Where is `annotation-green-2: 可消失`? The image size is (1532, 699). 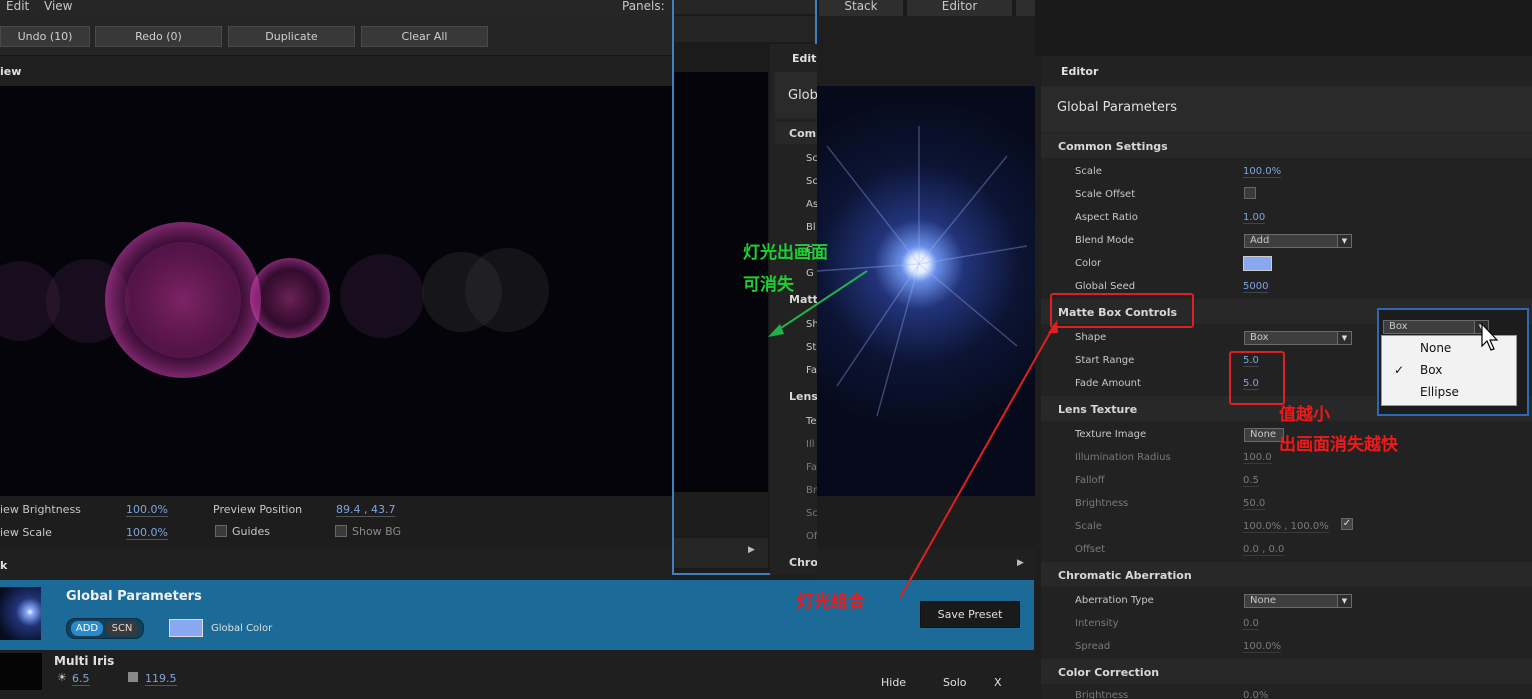
annotation-green-2: 可消失 is located at coordinates (768, 285).